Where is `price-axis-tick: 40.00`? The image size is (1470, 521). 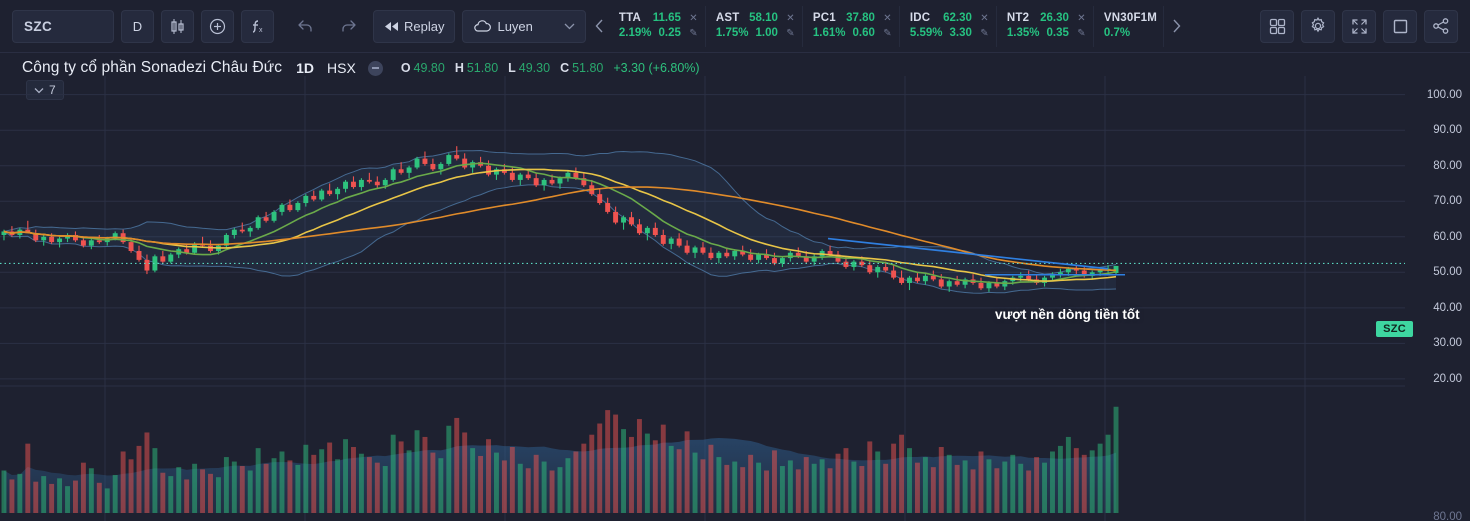 price-axis-tick: 40.00 is located at coordinates (1447, 307).